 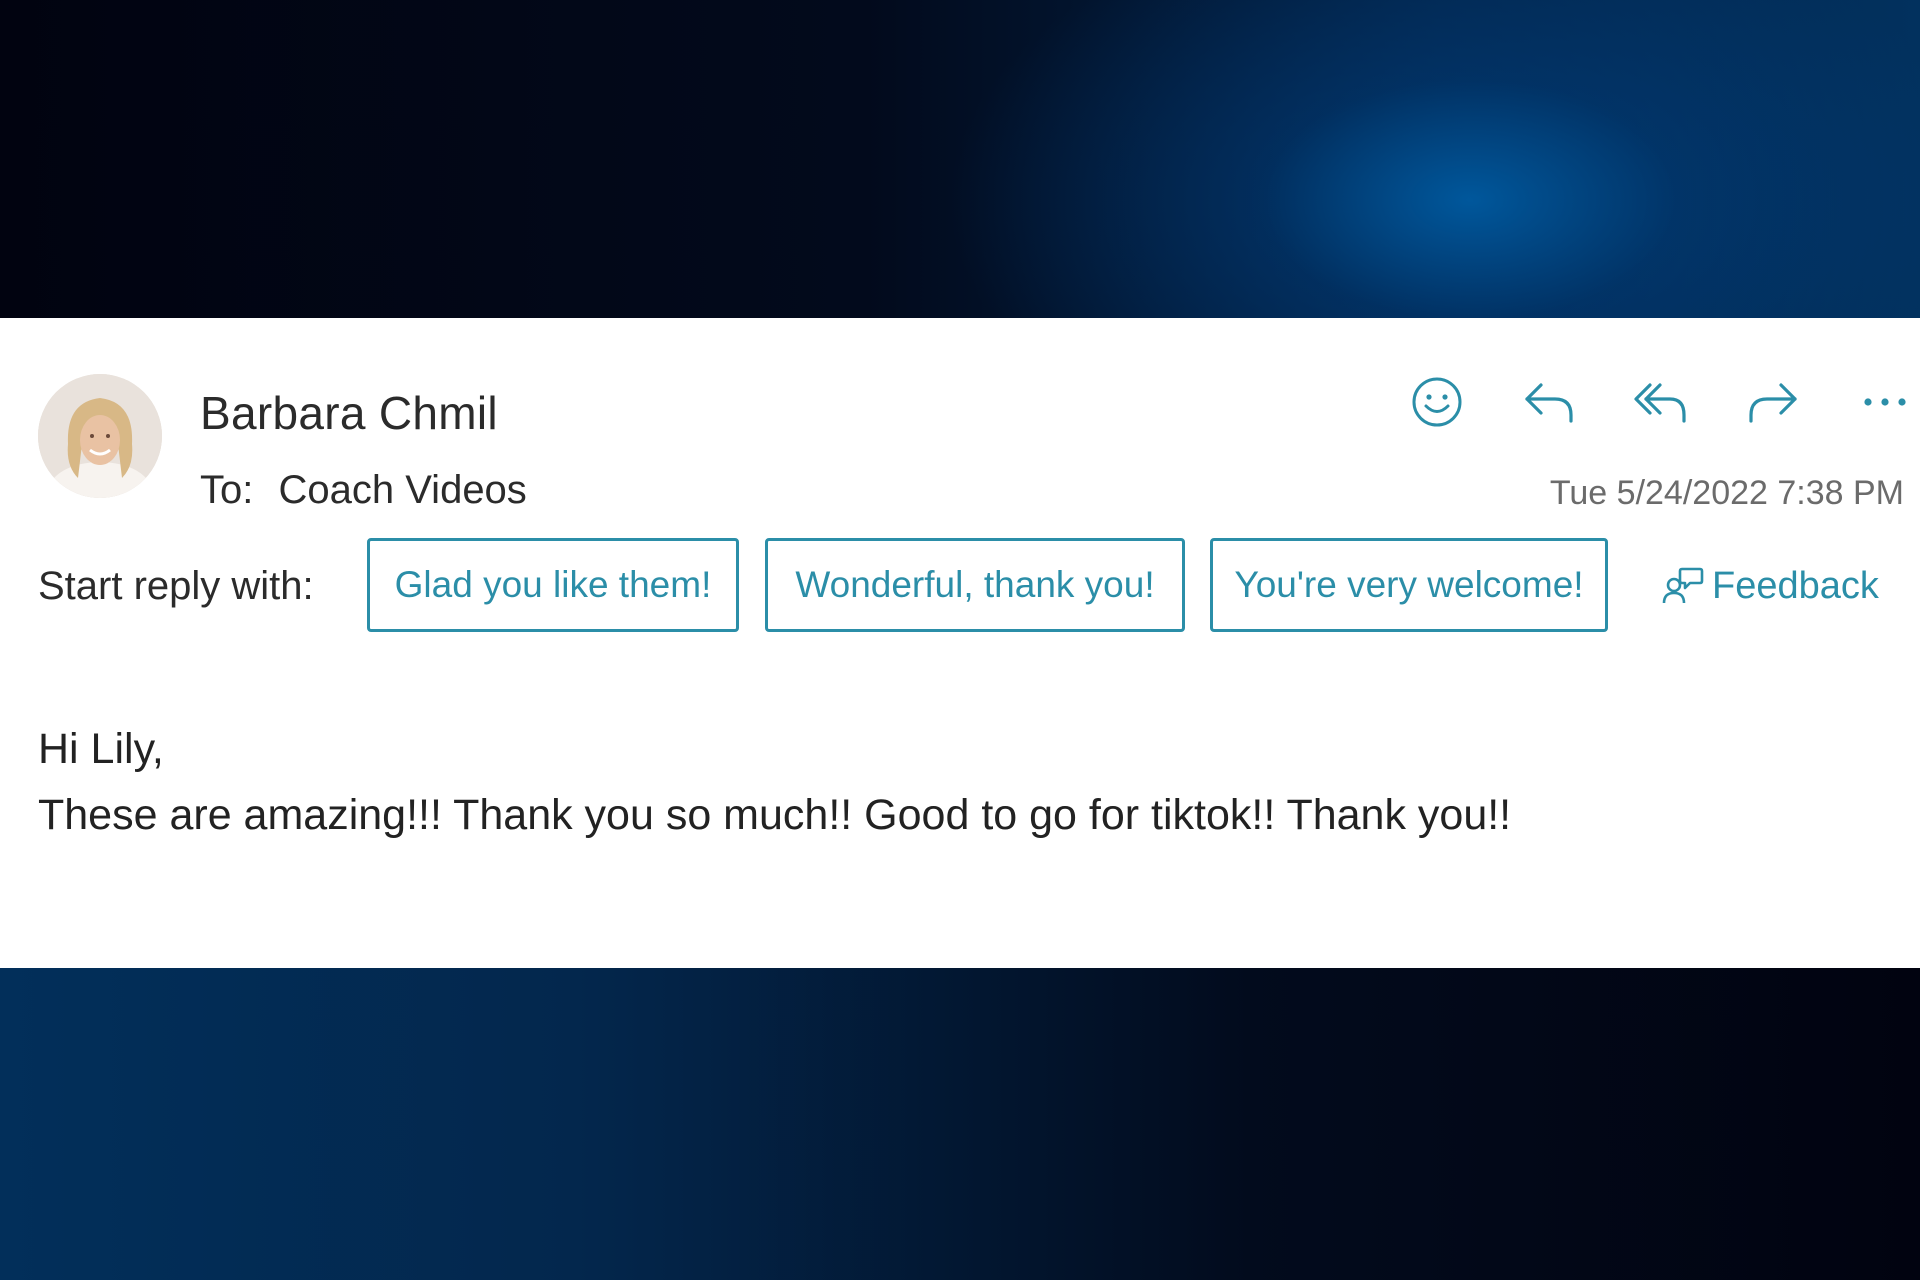 I want to click on feedback-label: Feedback, so click(x=1795, y=585).